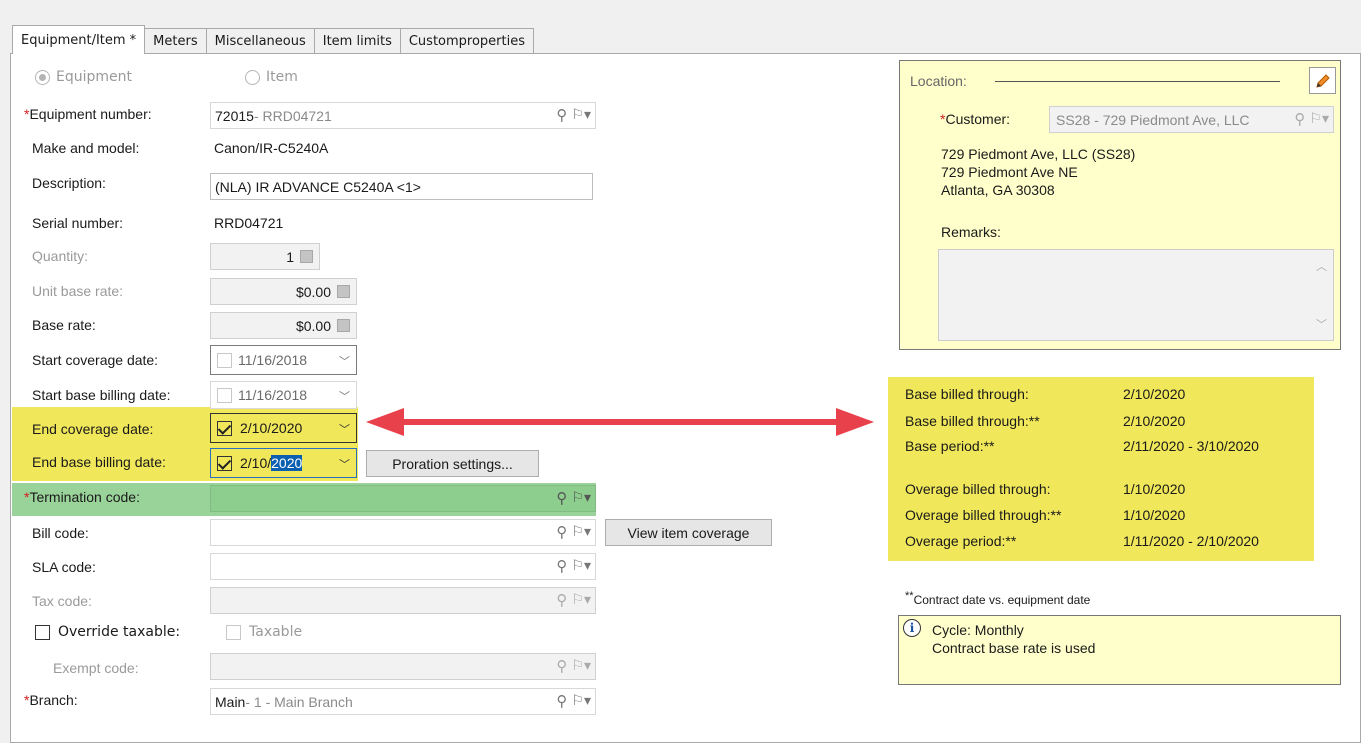  Describe the element at coordinates (51, 700) in the screenshot. I see `branch-label: *Branch:` at that location.